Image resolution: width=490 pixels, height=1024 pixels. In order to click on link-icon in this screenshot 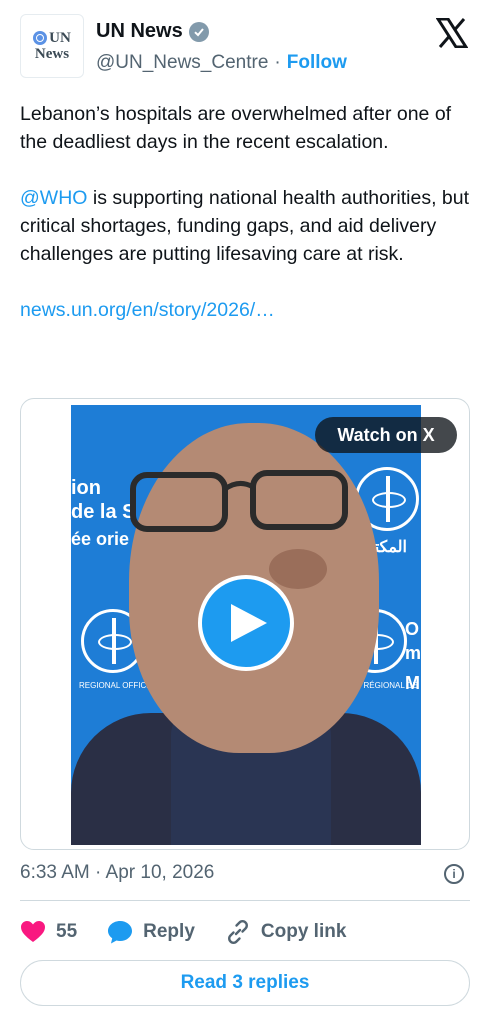, I will do `click(237, 932)`.